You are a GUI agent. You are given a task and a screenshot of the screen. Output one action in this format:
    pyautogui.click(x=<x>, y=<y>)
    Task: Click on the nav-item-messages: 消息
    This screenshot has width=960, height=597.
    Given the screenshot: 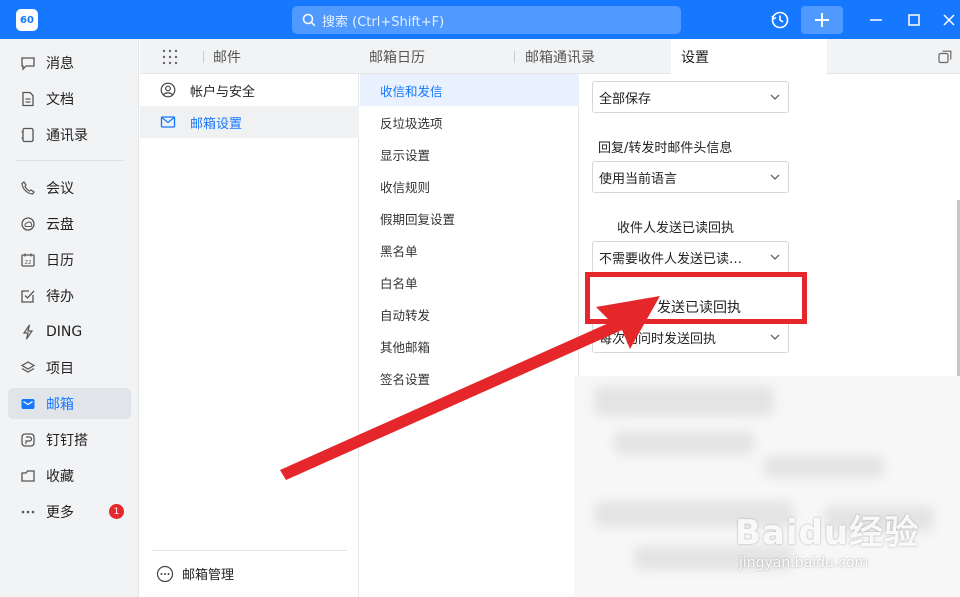 What is the action you would take?
    pyautogui.click(x=69, y=62)
    